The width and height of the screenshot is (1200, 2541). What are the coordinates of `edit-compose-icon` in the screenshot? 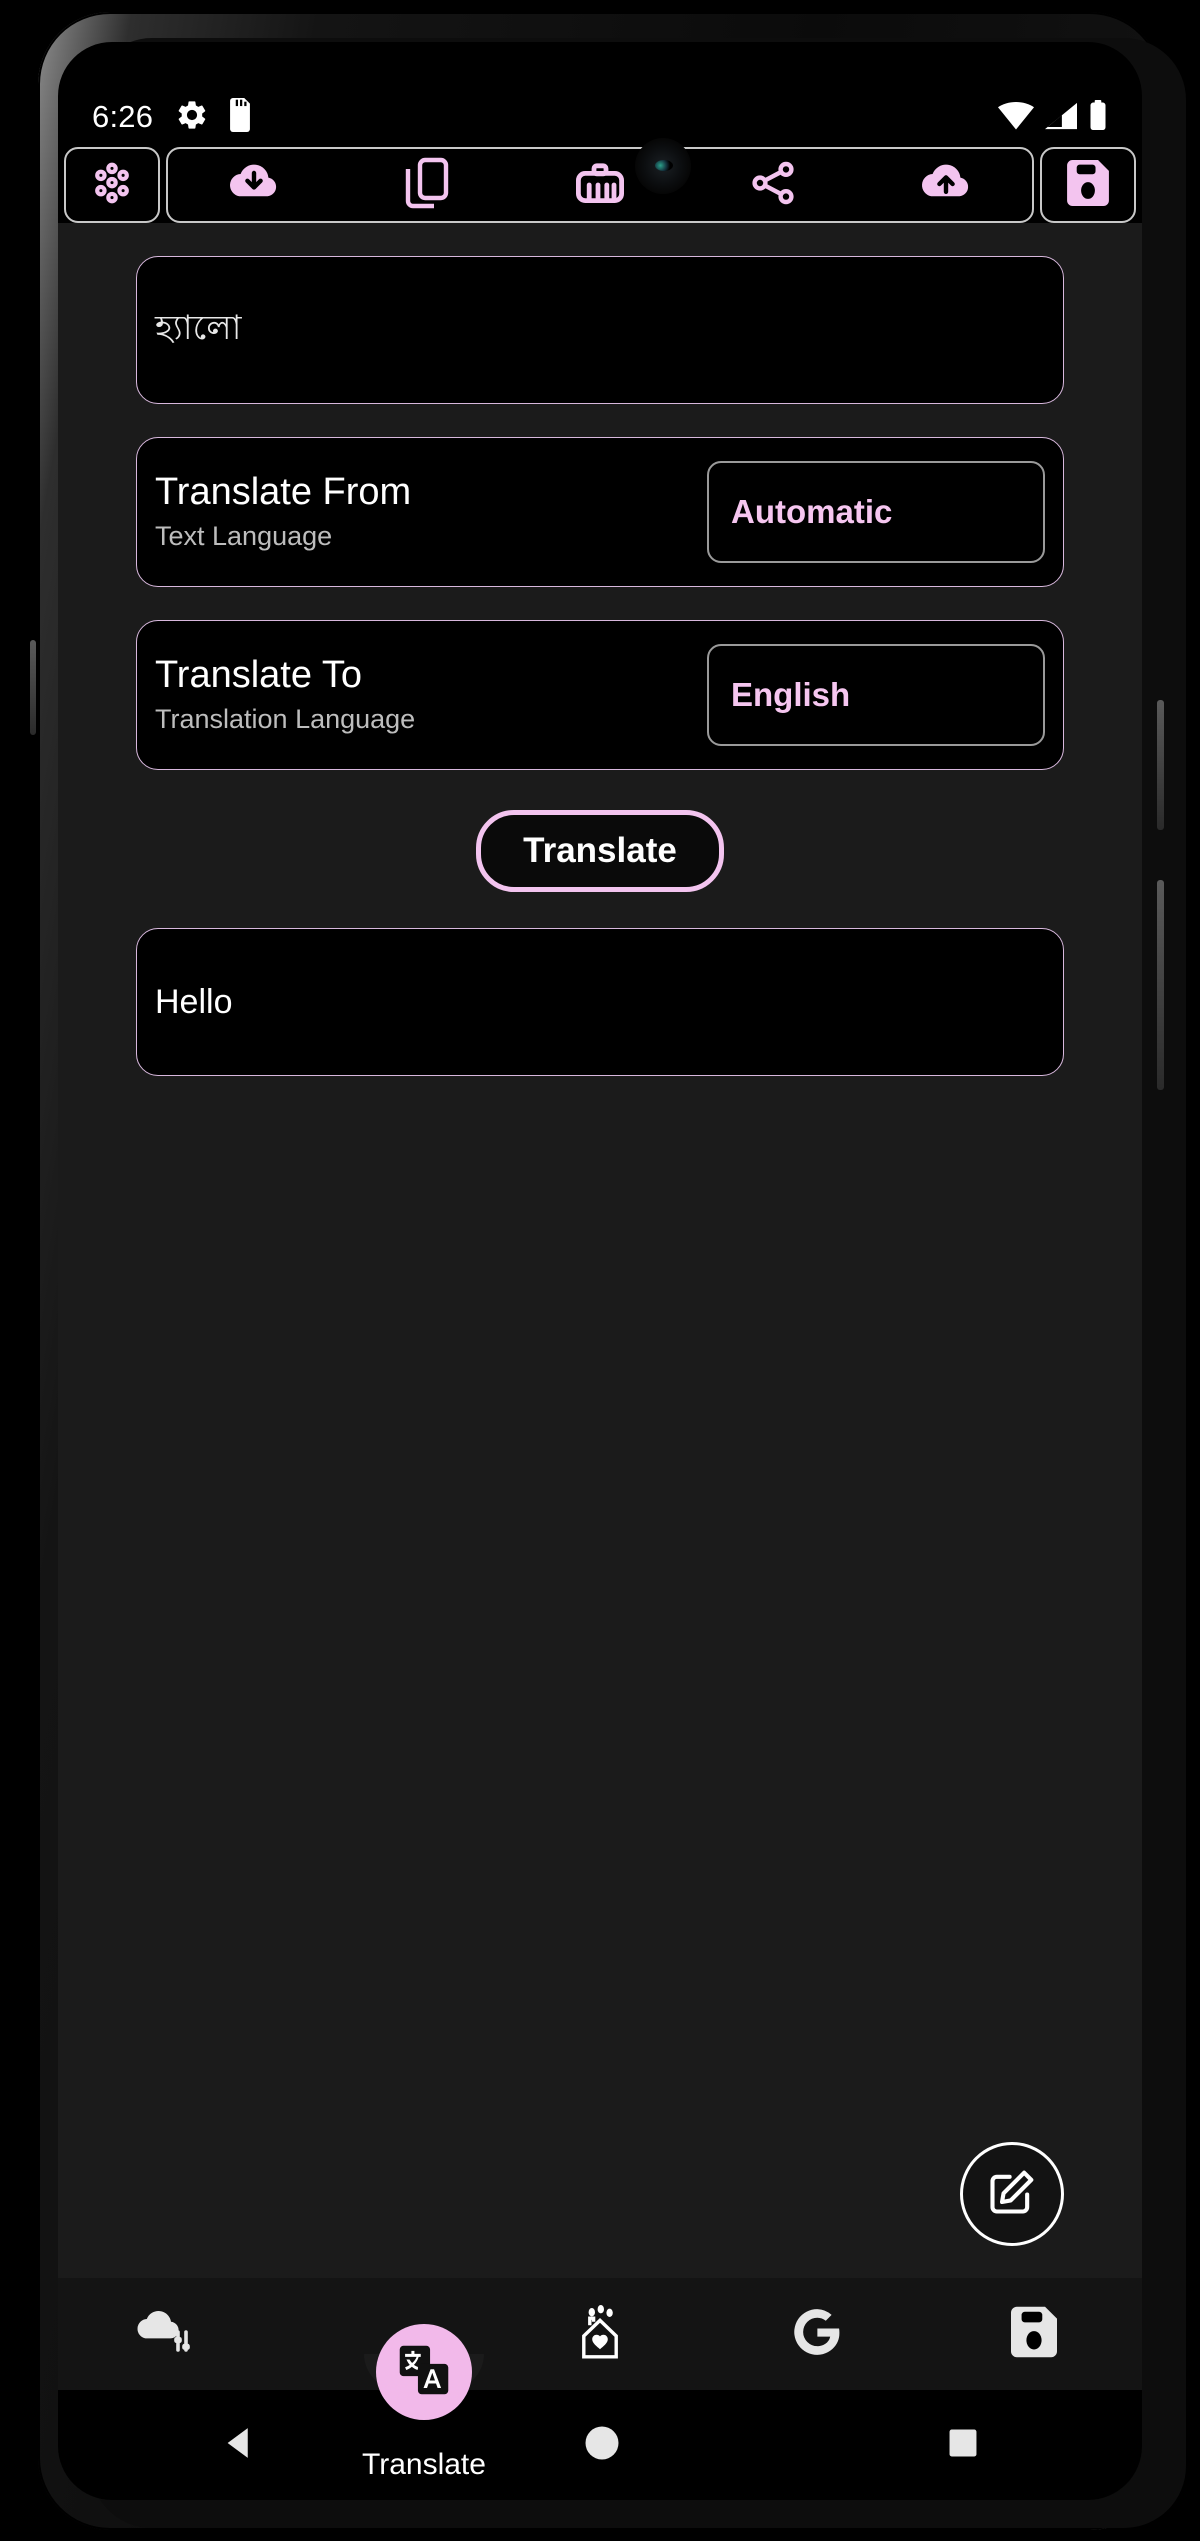 It's located at (1012, 2194).